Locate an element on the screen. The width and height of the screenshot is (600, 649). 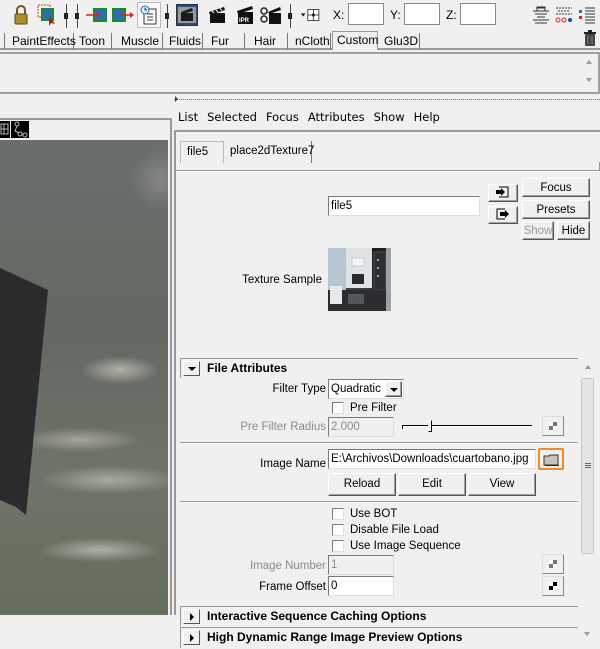
shelf-tab-painteffects: PaintEffects is located at coordinates (42, 41).